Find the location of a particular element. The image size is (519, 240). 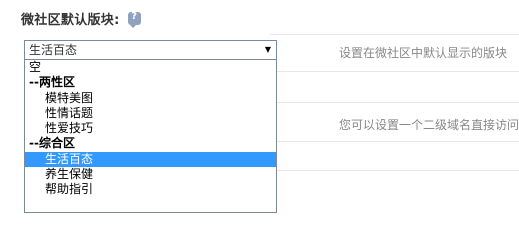

subdomain-description: 您可以设置一个二级域名直接访问 is located at coordinates (429, 125).